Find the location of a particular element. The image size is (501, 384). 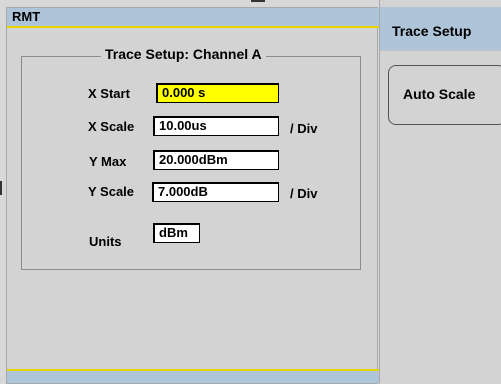

auto-scale-button: Auto Scale is located at coordinates (444, 95).